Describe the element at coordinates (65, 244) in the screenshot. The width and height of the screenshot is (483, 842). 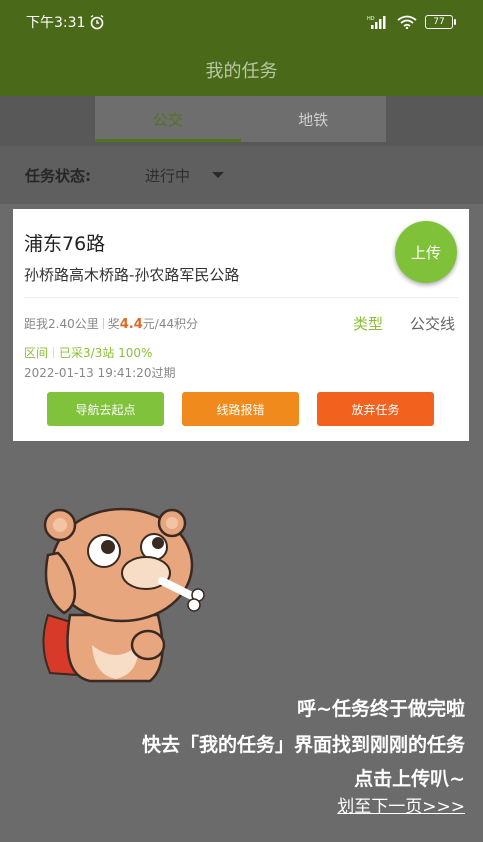
I see `route-name: 浦东76路` at that location.